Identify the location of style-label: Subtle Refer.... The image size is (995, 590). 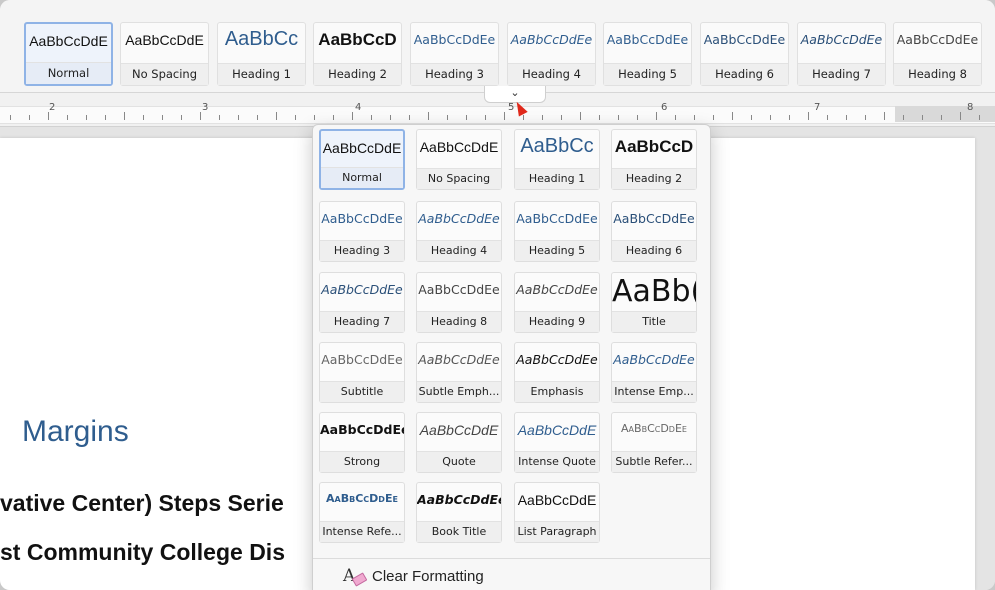
(654, 461).